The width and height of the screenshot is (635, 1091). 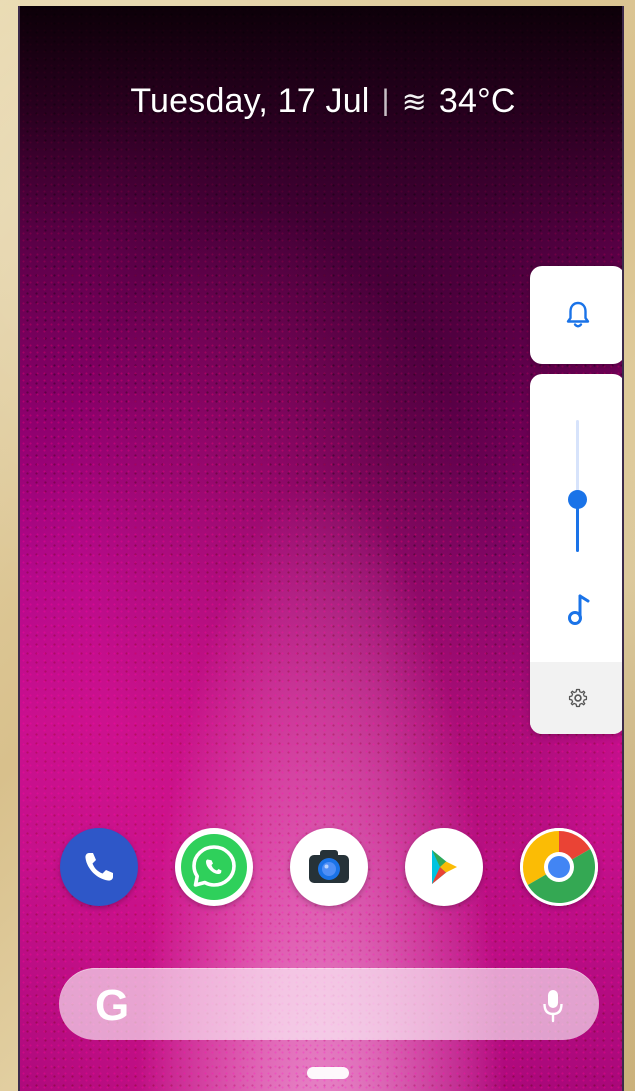 I want to click on camera-icon, so click(x=329, y=866).